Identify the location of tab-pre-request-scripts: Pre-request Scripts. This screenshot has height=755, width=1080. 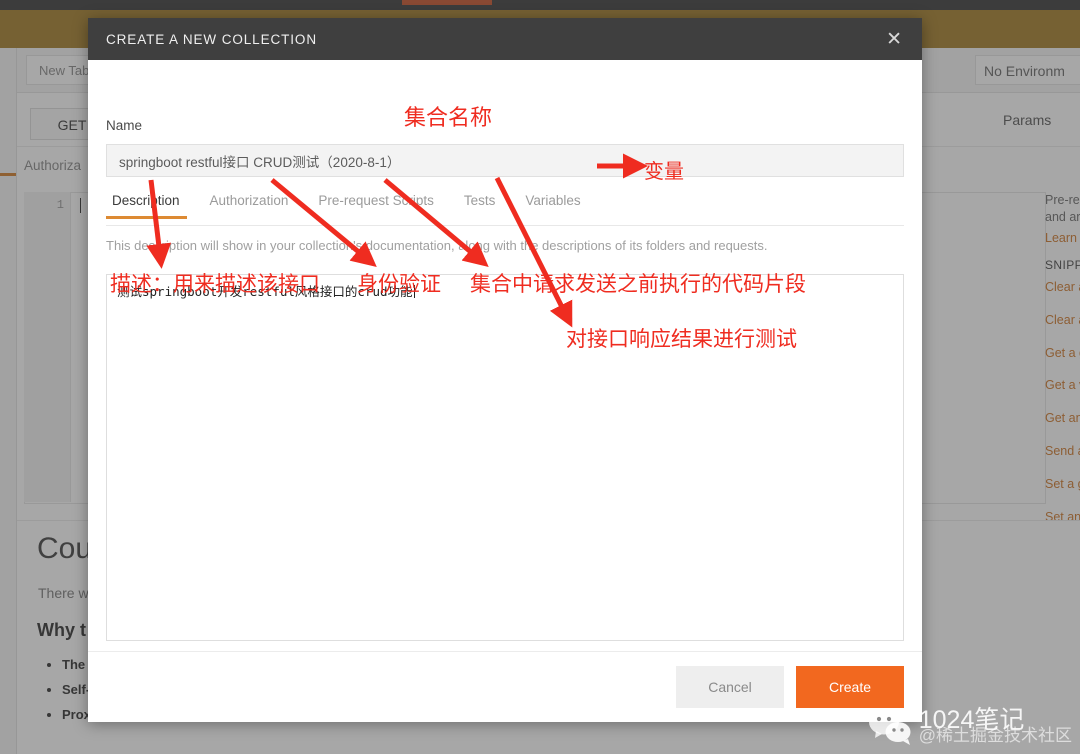
(376, 205).